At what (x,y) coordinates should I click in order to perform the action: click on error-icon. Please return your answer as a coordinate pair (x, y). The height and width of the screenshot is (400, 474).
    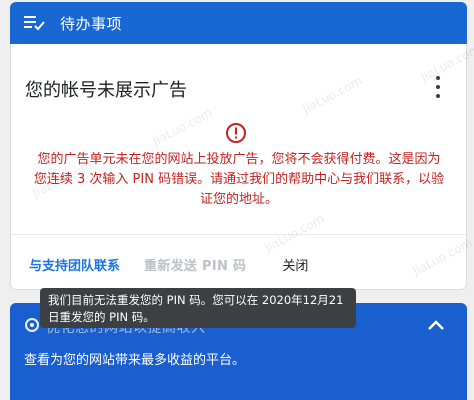
    Looking at the image, I should click on (236, 133).